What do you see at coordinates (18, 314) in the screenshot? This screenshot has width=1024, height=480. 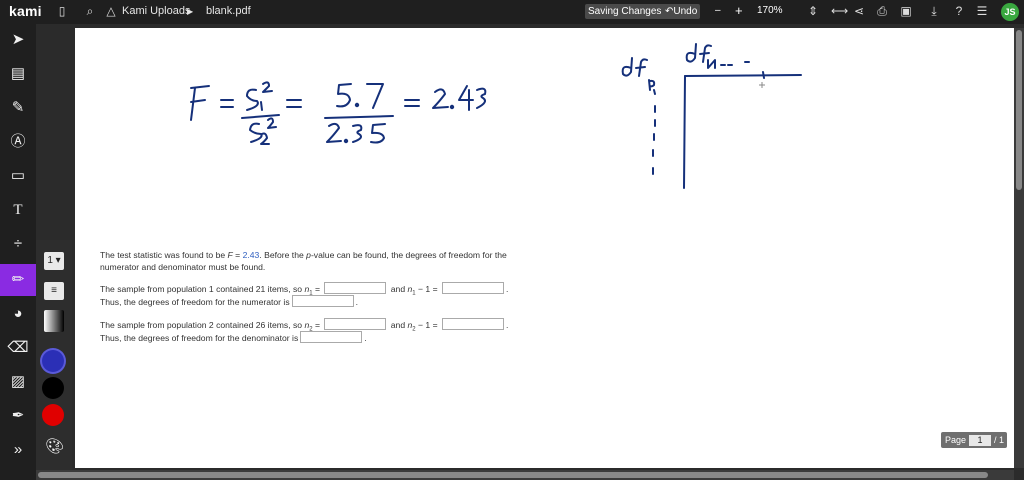 I see `shapes-icon: ◕` at bounding box center [18, 314].